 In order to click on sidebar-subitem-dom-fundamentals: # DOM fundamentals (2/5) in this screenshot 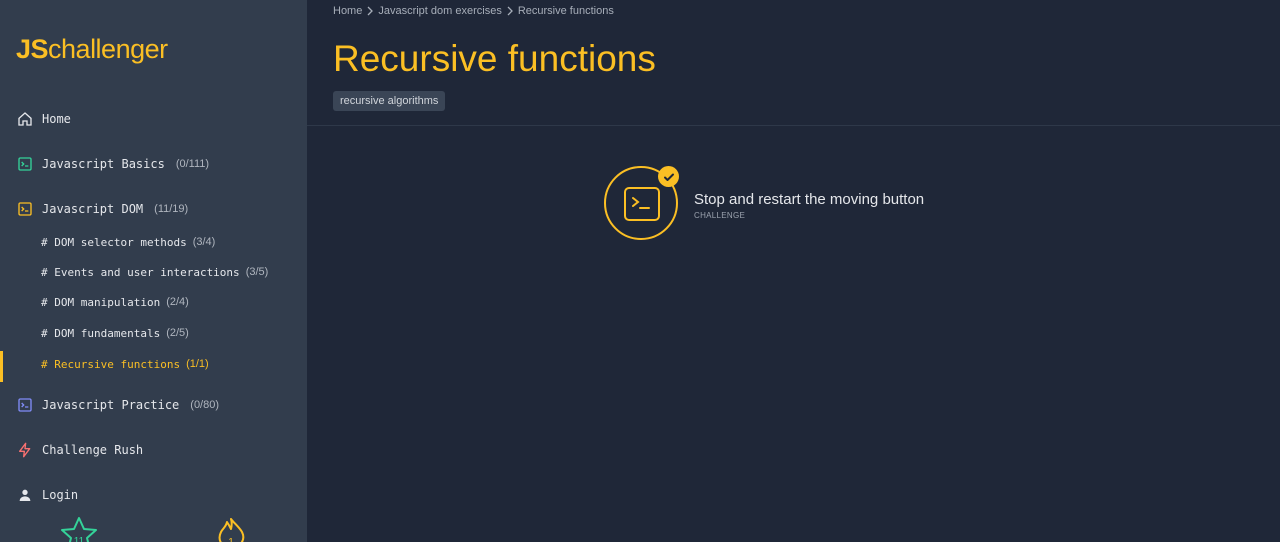, I will do `click(115, 333)`.